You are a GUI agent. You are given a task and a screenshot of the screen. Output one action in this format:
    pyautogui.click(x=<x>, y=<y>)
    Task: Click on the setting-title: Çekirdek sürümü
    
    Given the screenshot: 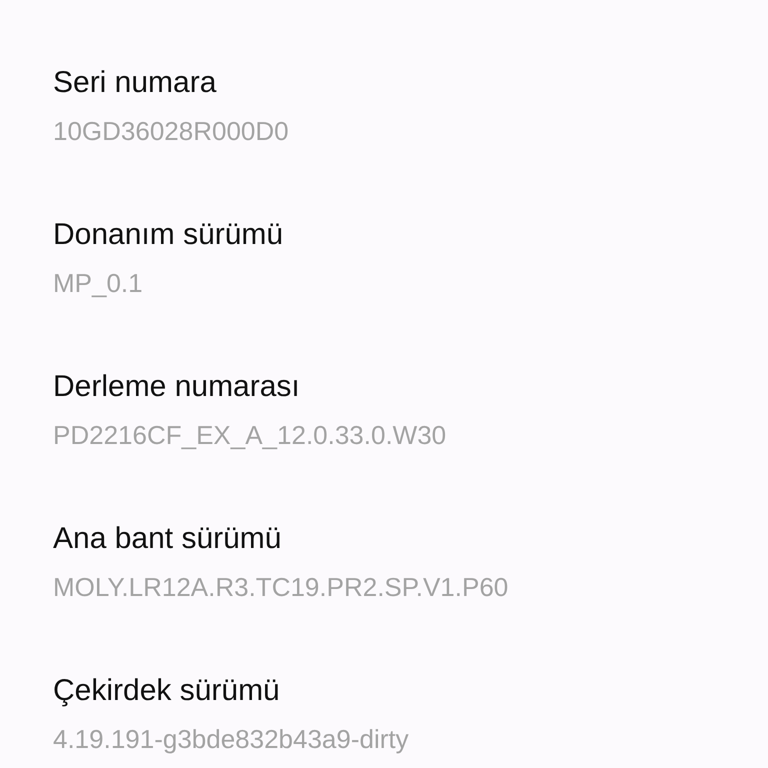 What is the action you would take?
    pyautogui.click(x=167, y=691)
    